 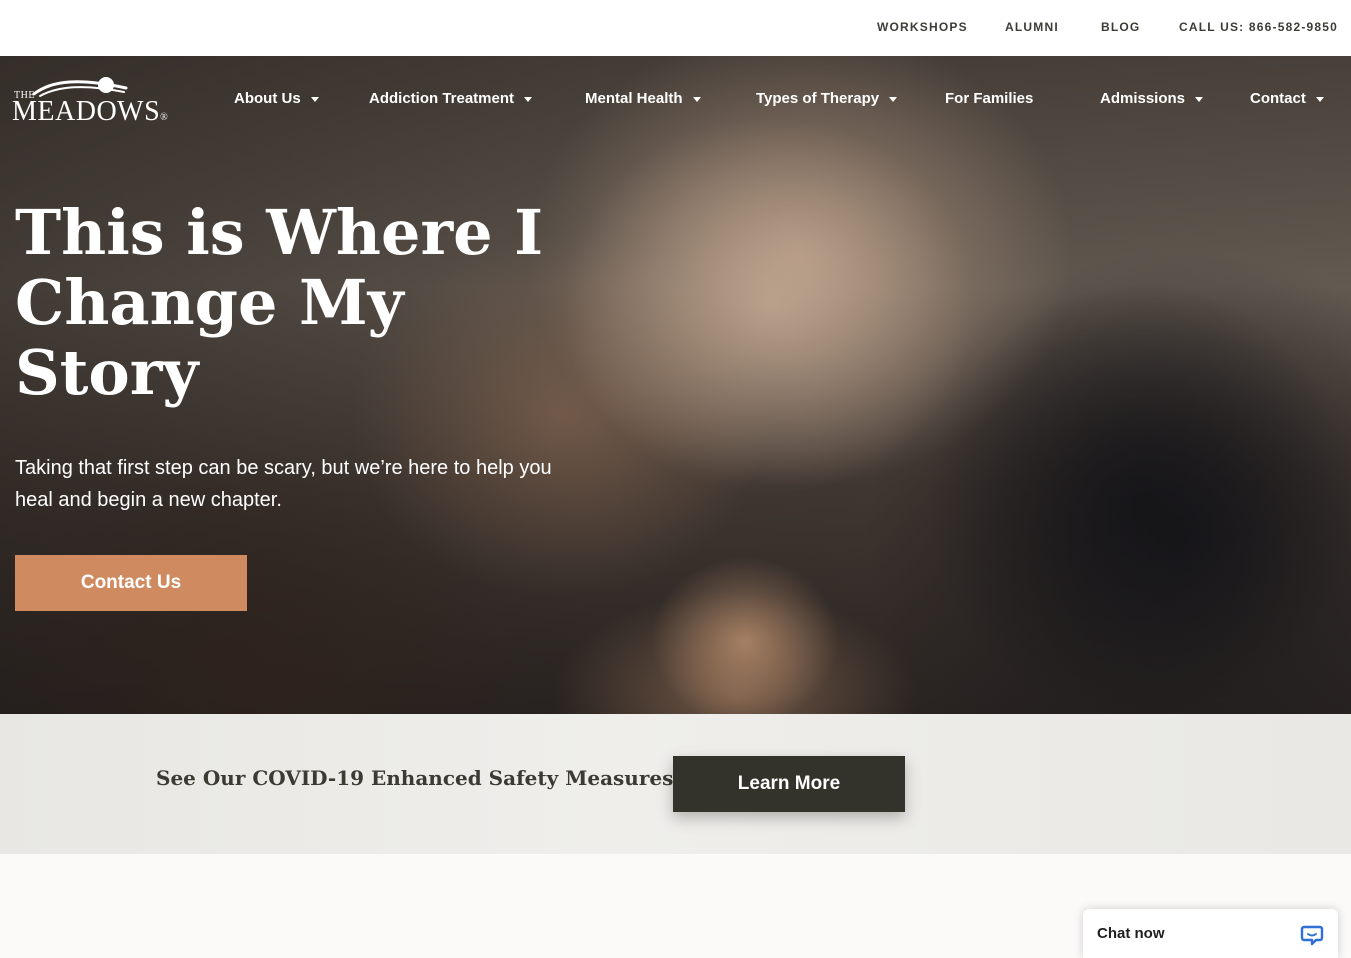 What do you see at coordinates (1210, 933) in the screenshot?
I see `chat-widget: Chat now` at bounding box center [1210, 933].